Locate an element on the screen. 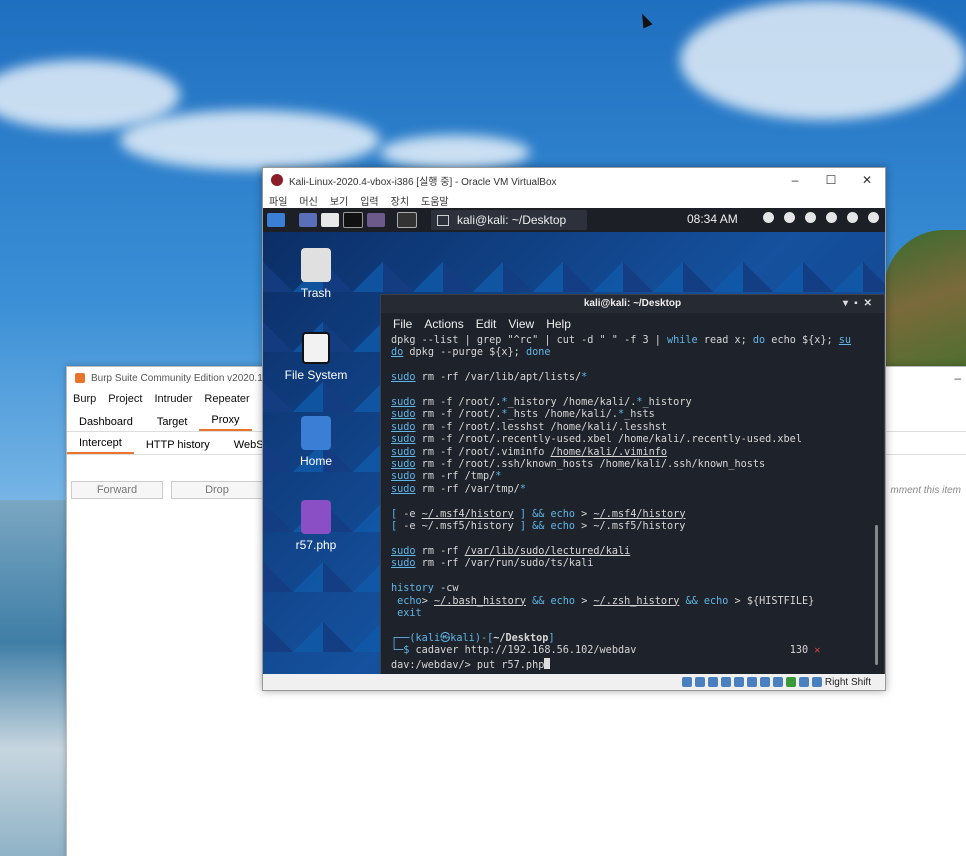 The height and width of the screenshot is (856, 966). vbox-menu-input: 입력 is located at coordinates (369, 200).